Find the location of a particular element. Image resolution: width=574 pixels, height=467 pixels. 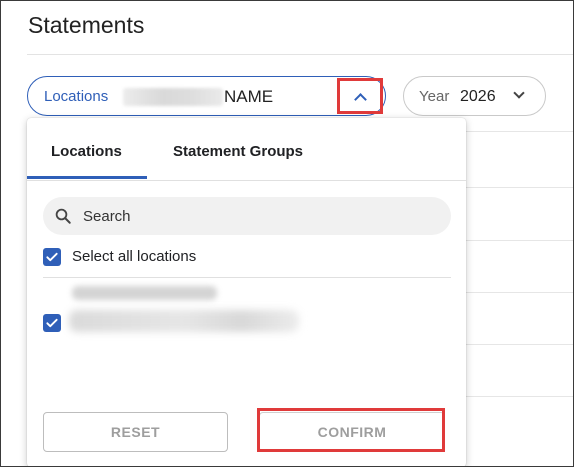

chevron-up-icon is located at coordinates (360, 99).